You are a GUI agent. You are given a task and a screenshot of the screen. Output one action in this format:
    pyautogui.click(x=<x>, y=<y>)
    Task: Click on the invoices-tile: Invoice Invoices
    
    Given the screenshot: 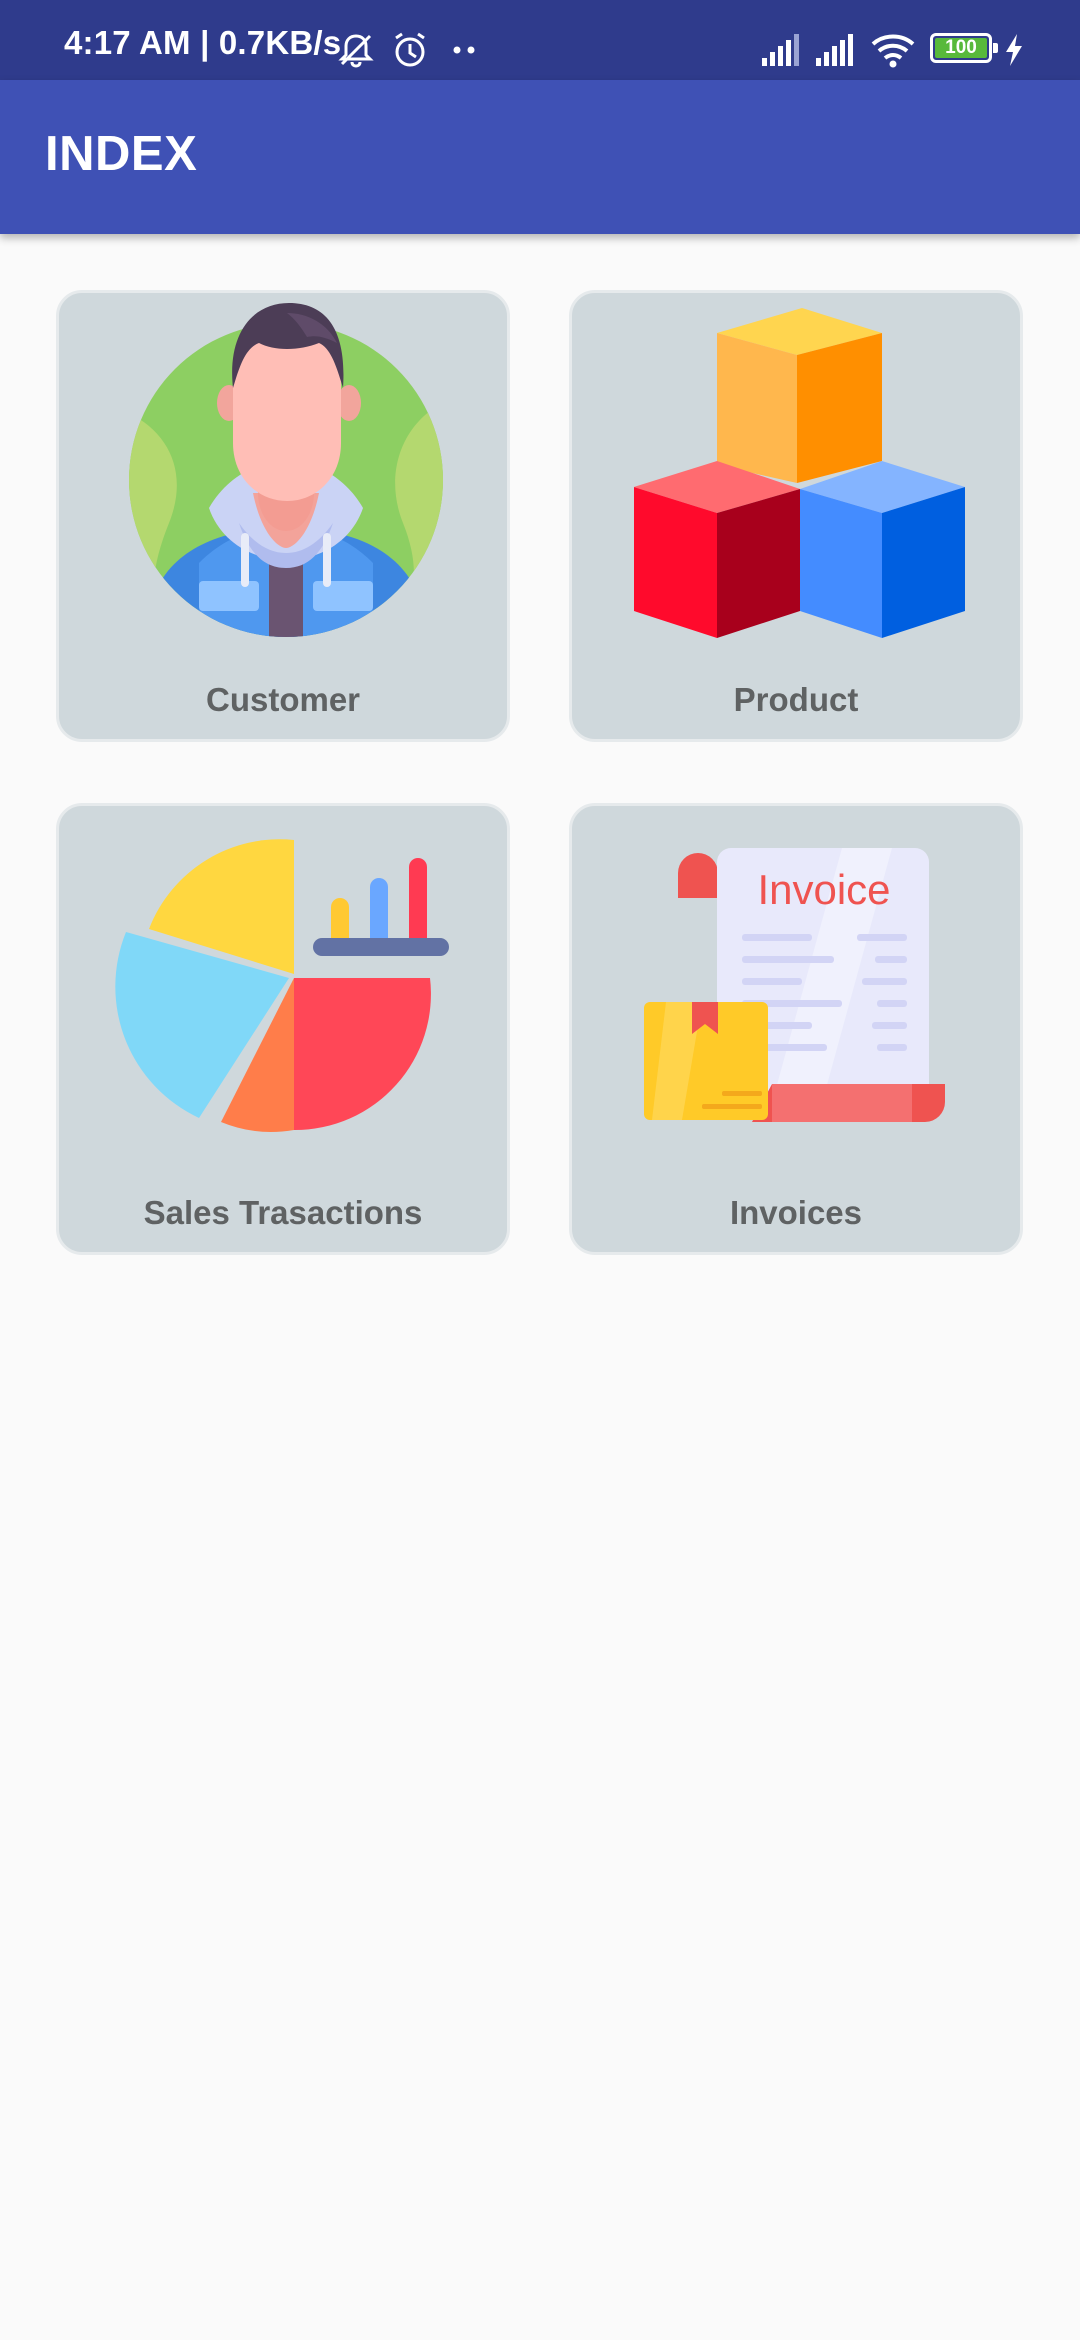 What is the action you would take?
    pyautogui.click(x=796, y=1029)
    